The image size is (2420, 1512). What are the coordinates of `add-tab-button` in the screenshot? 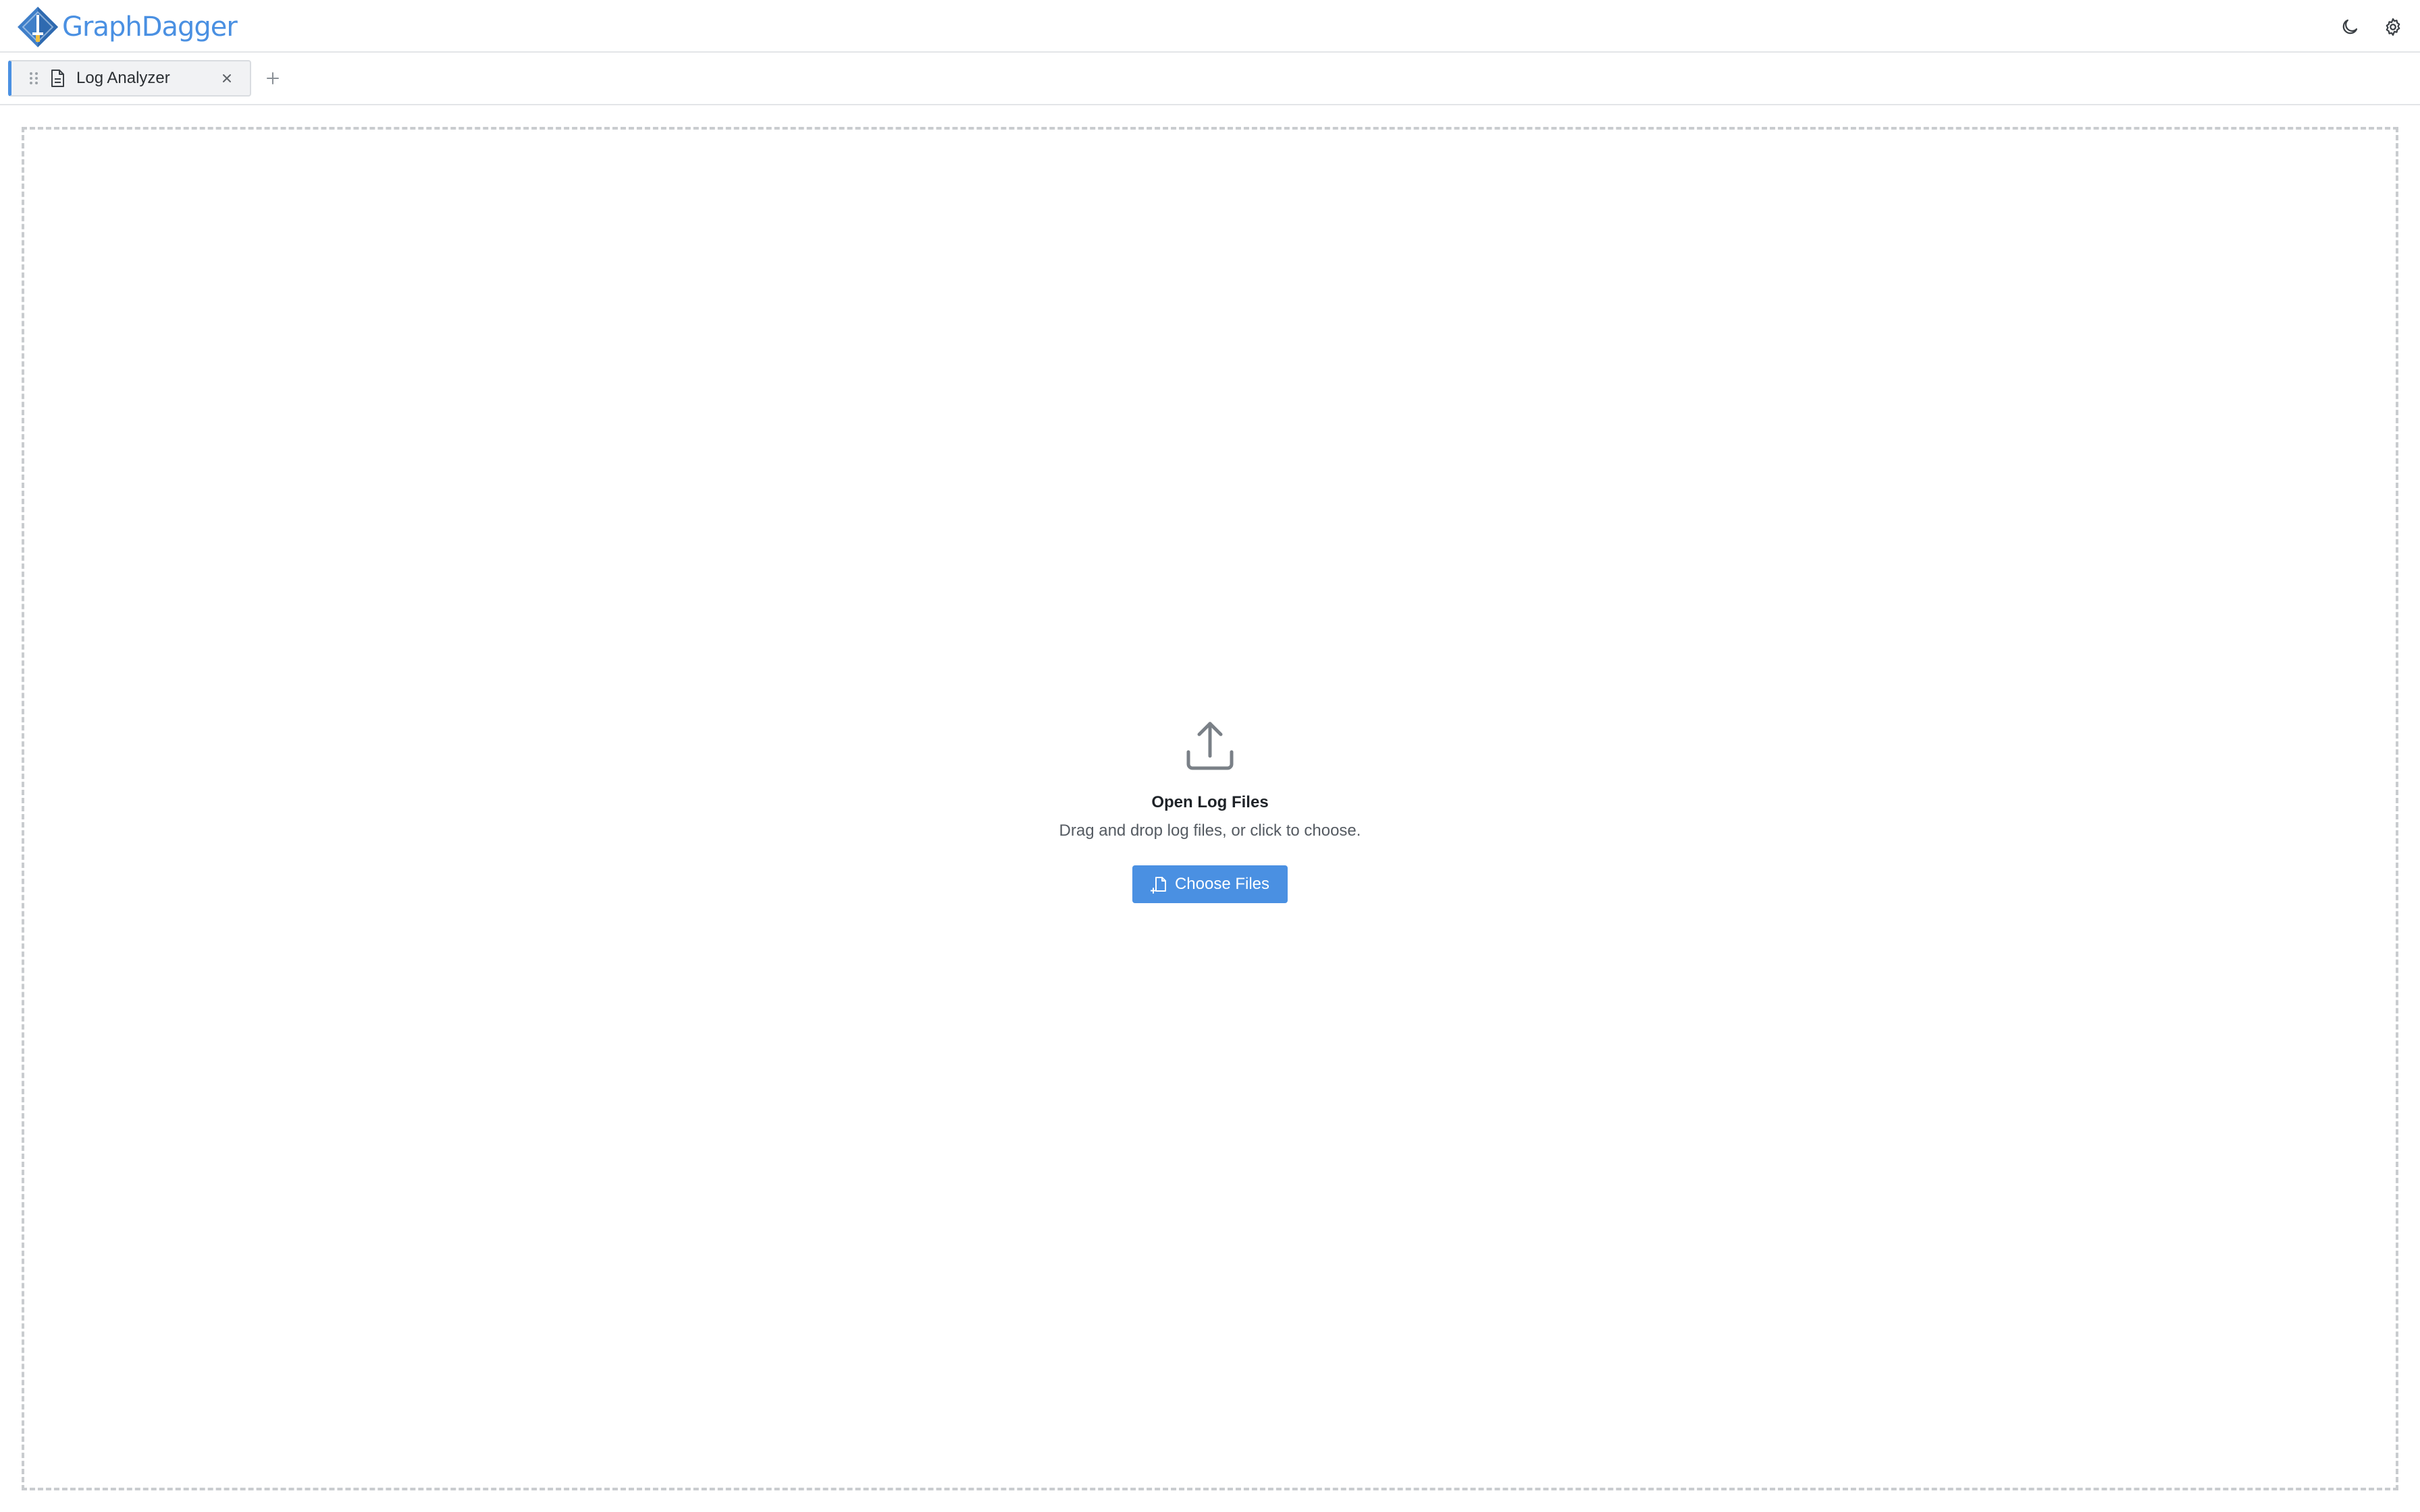 It's located at (273, 78).